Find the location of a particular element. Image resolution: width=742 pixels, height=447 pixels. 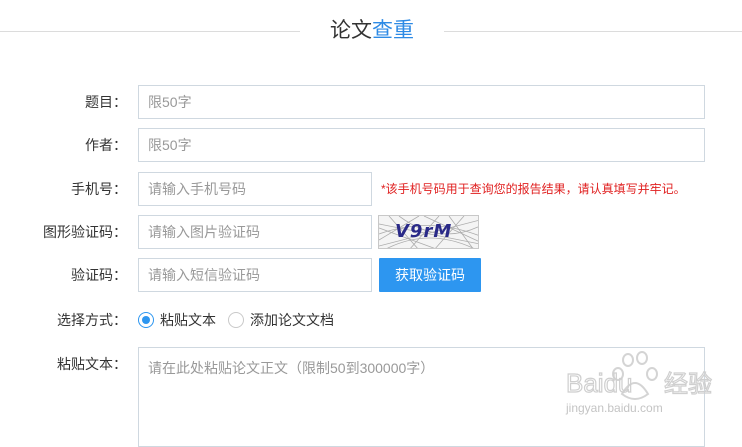

radio-paste-icon is located at coordinates (146, 320).